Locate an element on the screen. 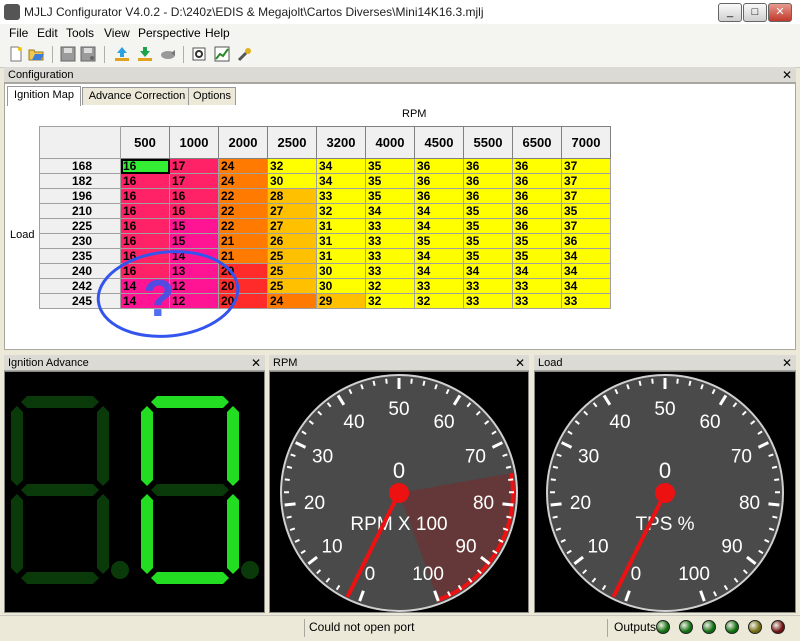 The width and height of the screenshot is (800, 641). menu-edit: Edit is located at coordinates (47, 33).